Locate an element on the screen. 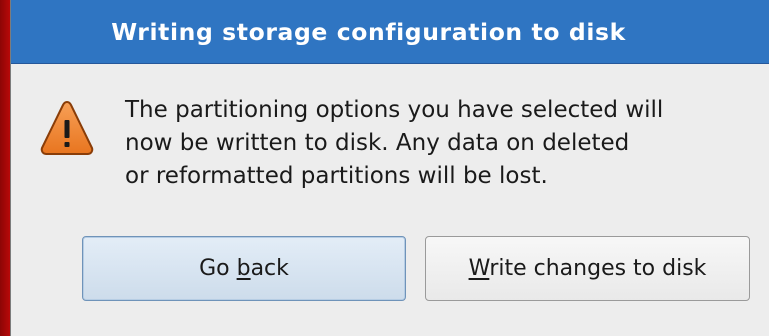  write-changes-button: Write changes to disk is located at coordinates (587, 268).